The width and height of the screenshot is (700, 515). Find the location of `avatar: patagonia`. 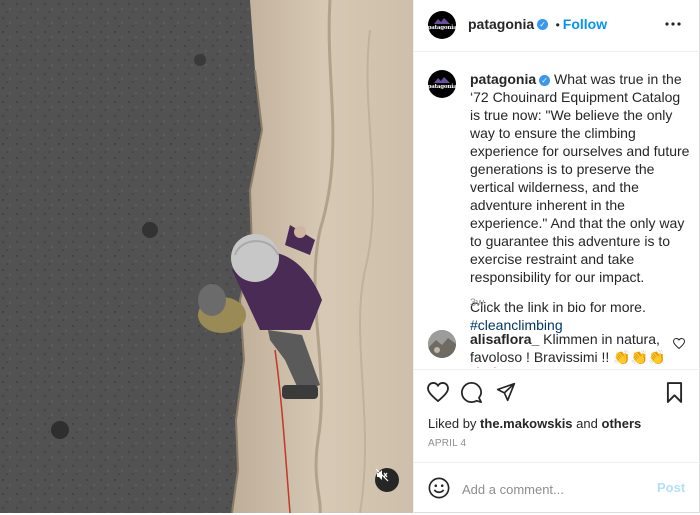

avatar: patagonia is located at coordinates (442, 25).